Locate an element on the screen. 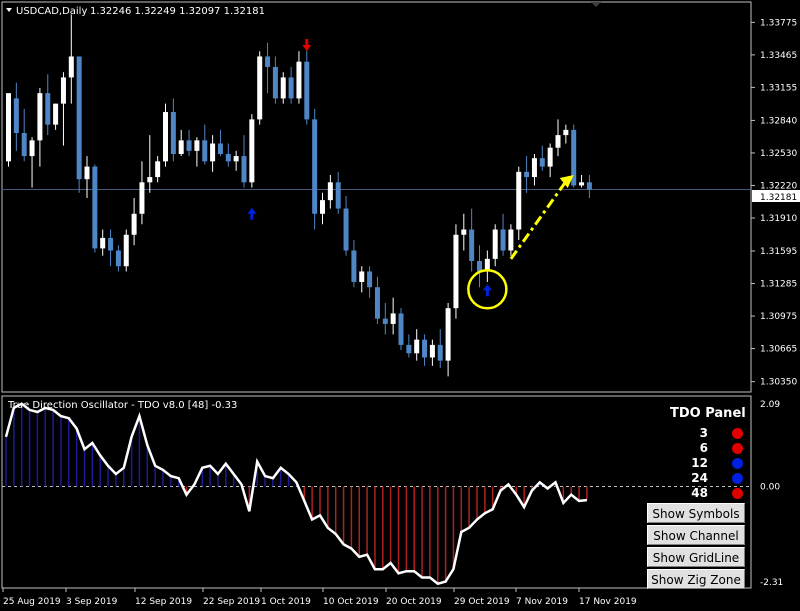  symbol-dropdown-icon is located at coordinates (9, 10).